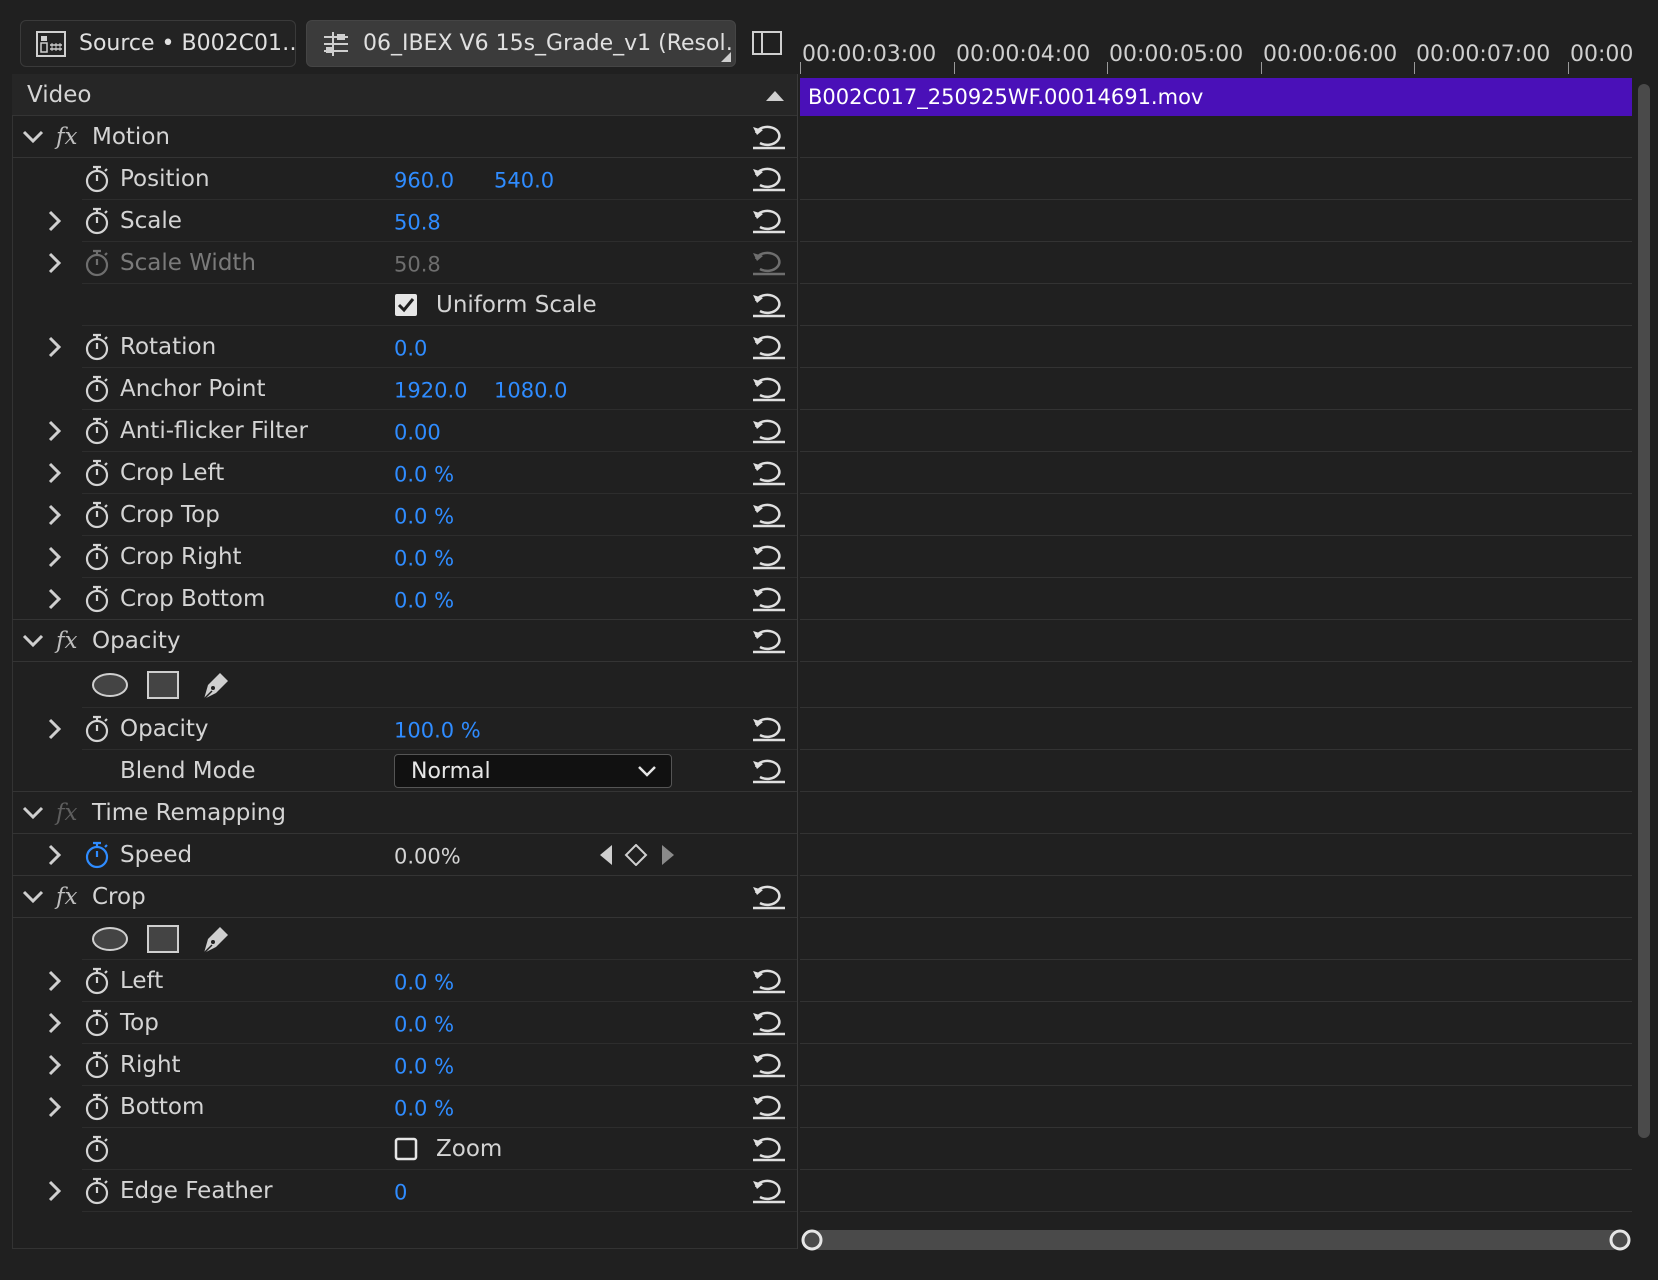 This screenshot has width=1658, height=1280. I want to click on effect-time-remapping: fx Time Remapping, so click(404, 813).